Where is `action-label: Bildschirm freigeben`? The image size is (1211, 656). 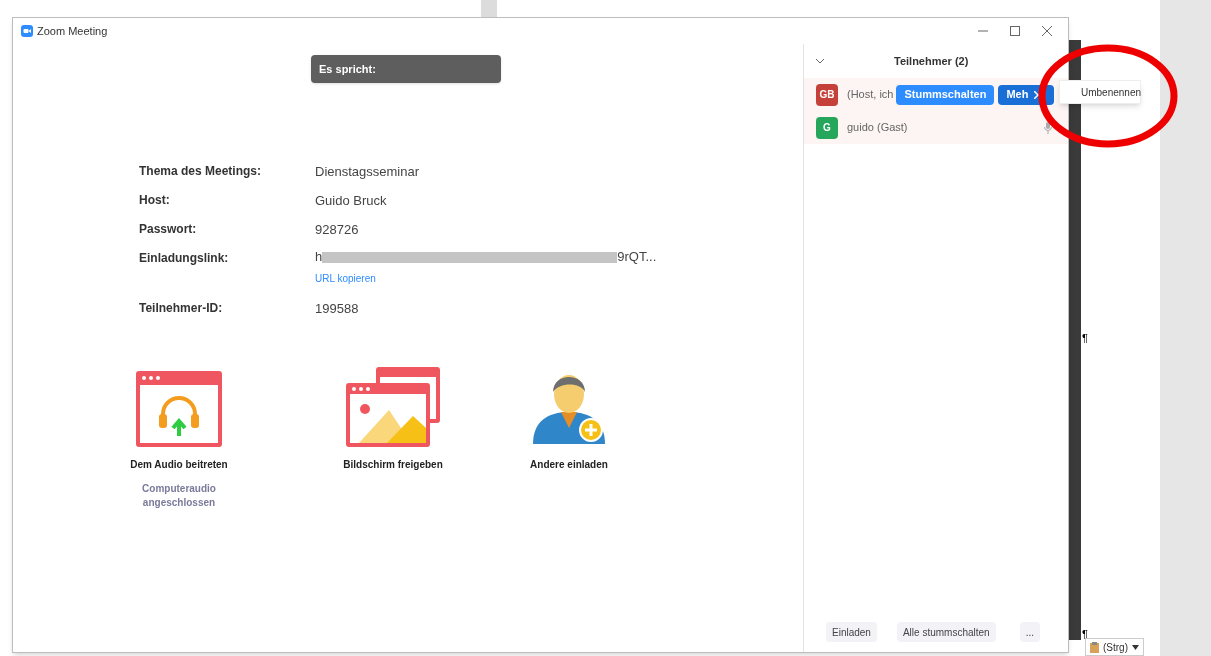
action-label: Bildschirm freigeben is located at coordinates (393, 464).